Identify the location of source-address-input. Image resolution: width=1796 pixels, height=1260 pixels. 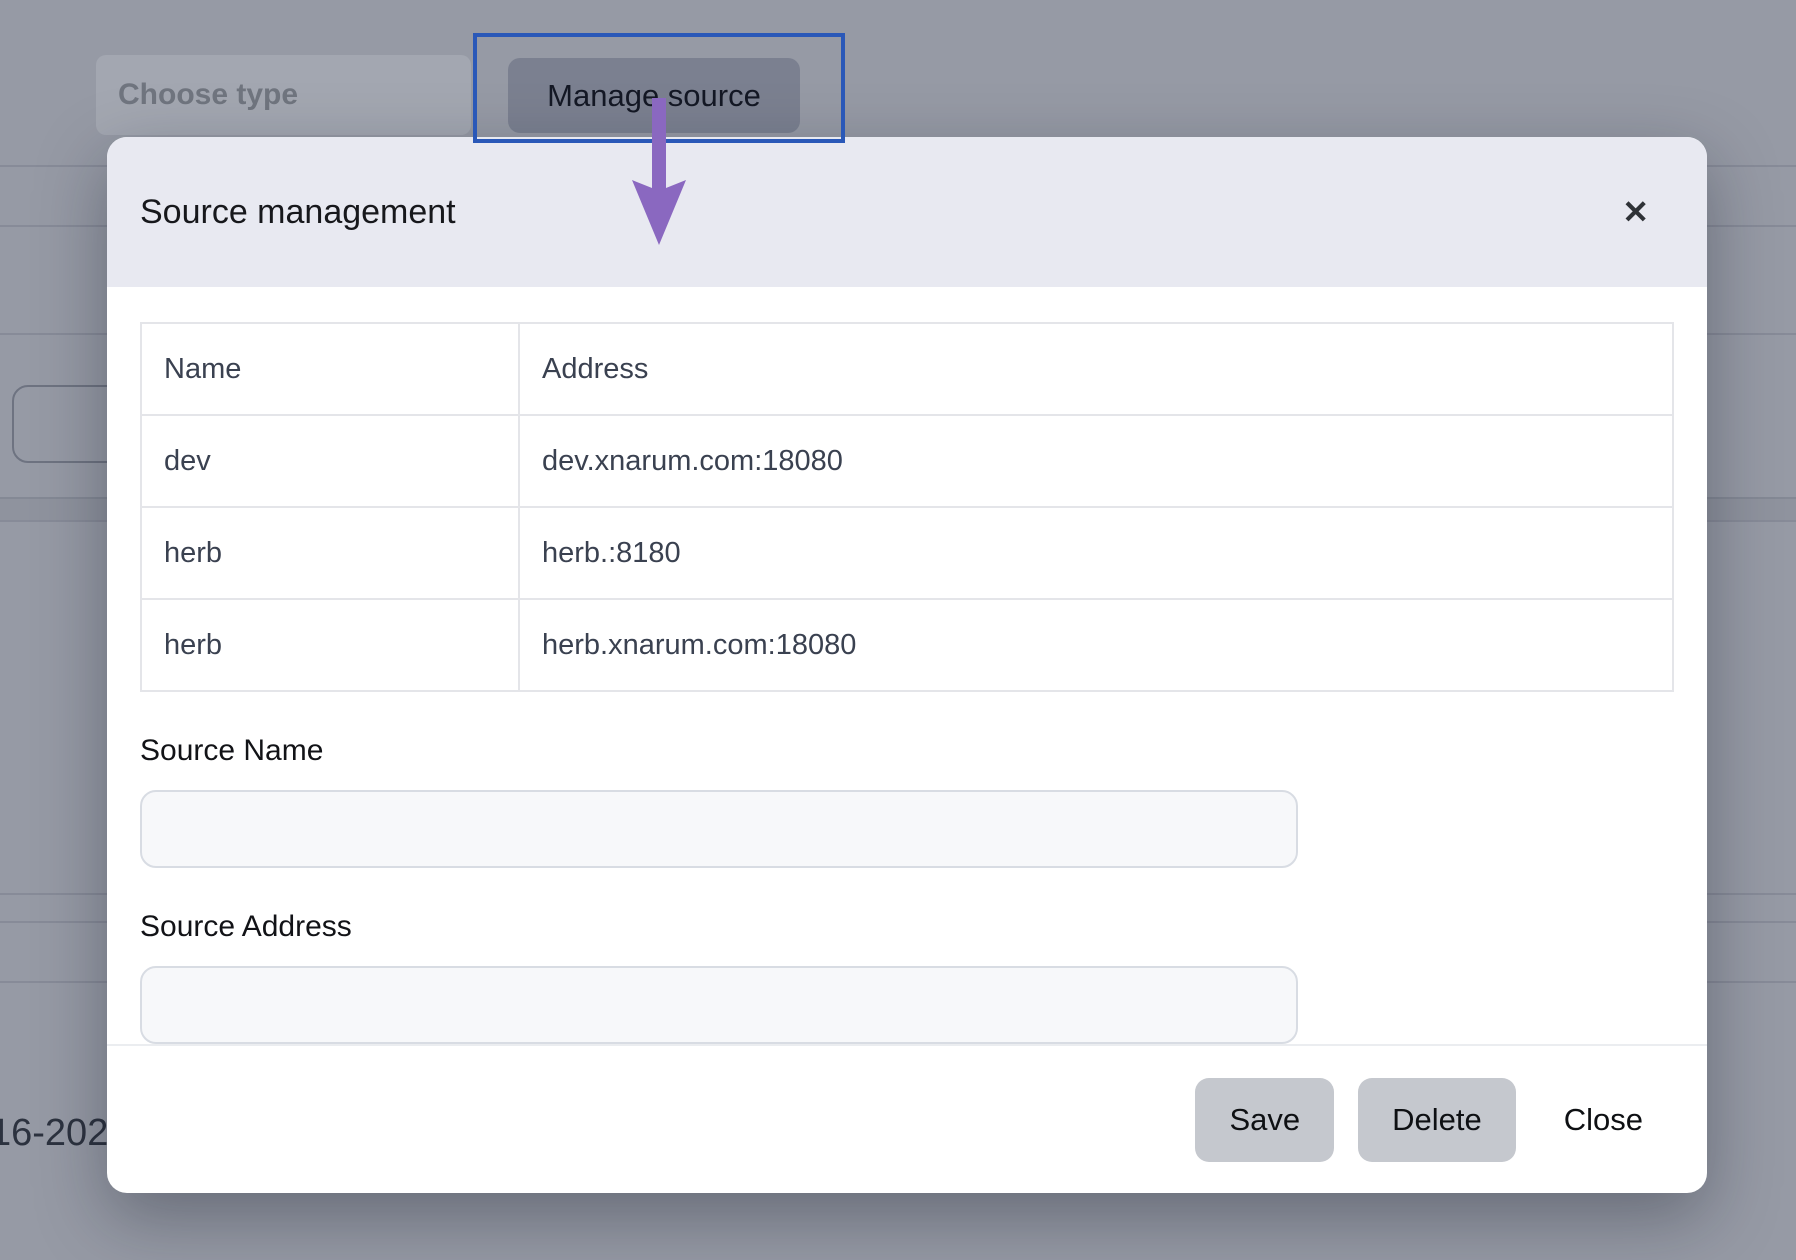
(719, 1005).